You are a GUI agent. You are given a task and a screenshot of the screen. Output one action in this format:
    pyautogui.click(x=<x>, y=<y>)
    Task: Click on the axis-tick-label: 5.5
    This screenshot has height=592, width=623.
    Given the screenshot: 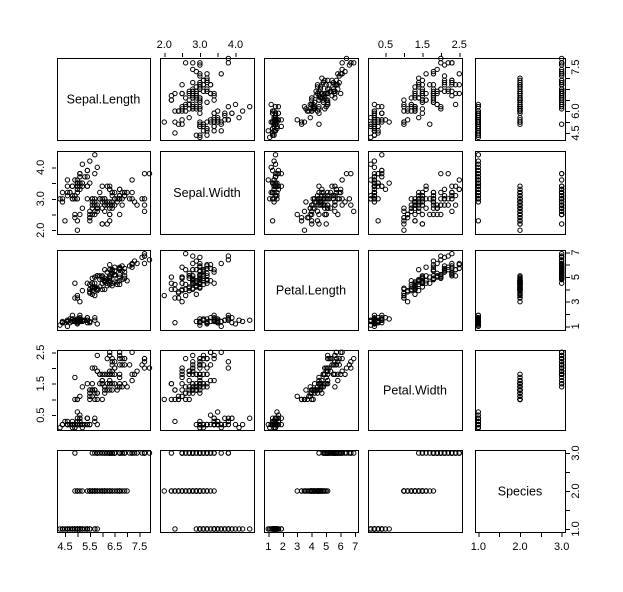 What is the action you would take?
    pyautogui.click(x=89, y=547)
    